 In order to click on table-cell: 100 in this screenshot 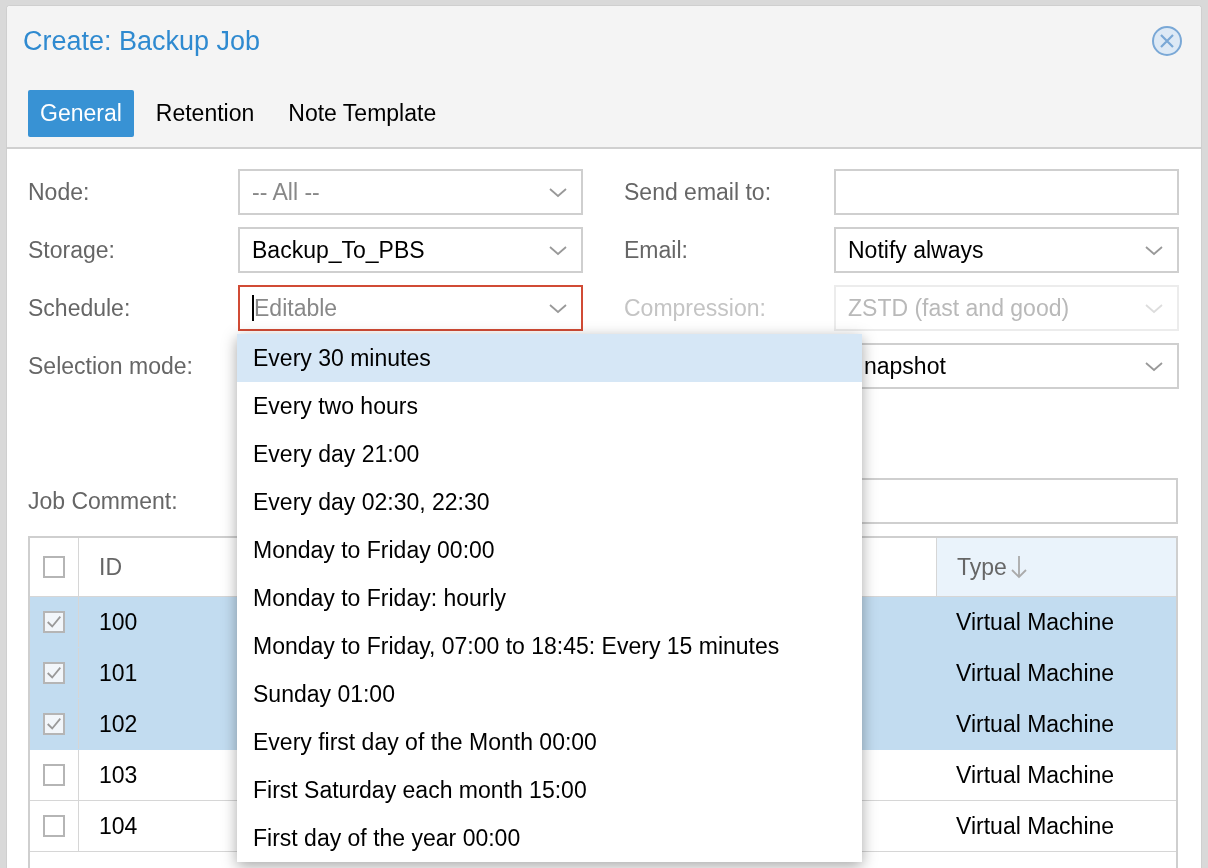, I will do `click(118, 622)`.